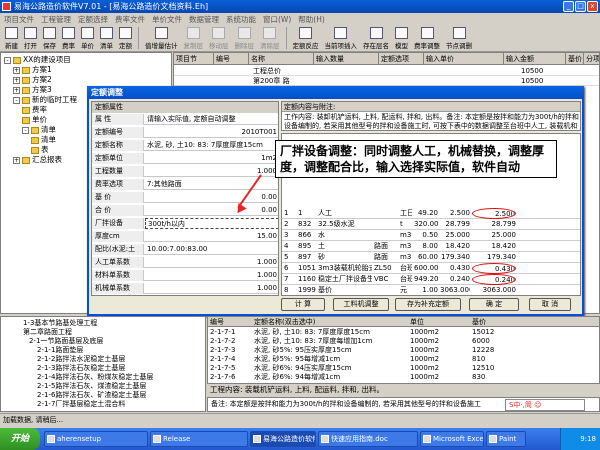  What do you see at coordinates (66, 341) in the screenshot?
I see `library-tree-node: 2-1一节路面基层及底层` at bounding box center [66, 341].